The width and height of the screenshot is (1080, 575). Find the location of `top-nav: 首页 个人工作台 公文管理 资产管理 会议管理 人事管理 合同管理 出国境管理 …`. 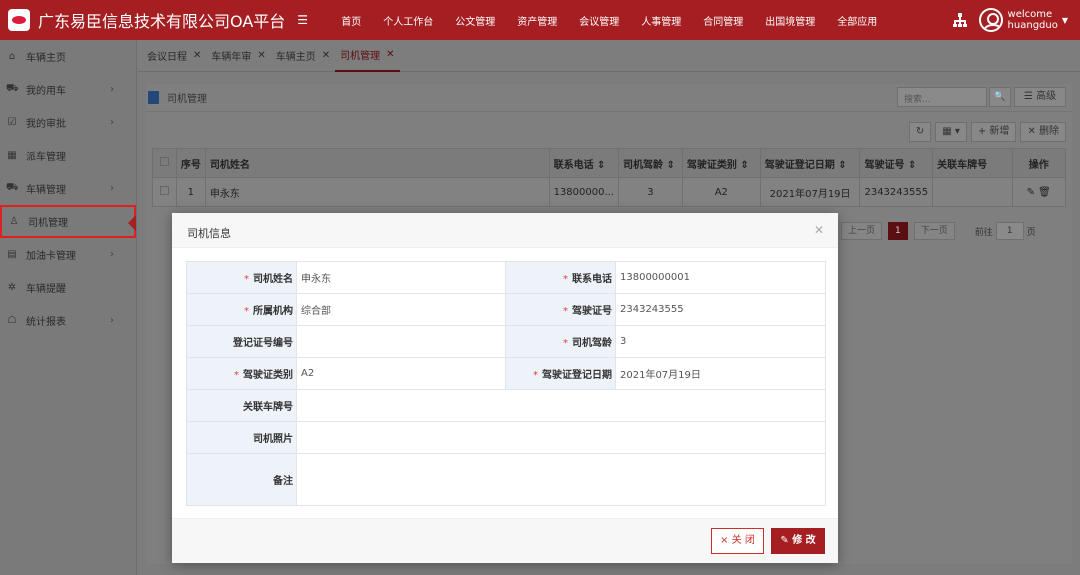

top-nav: 首页 个人工作台 公文管理 资产管理 会议管理 人事管理 合同管理 出国境管理 … is located at coordinates (604, 20).